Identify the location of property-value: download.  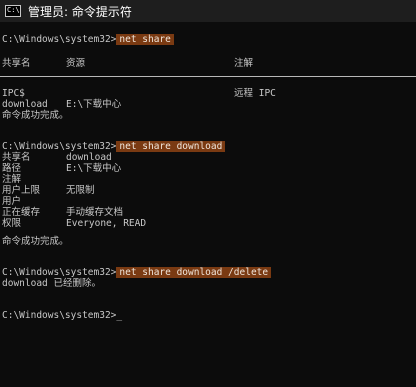
(89, 157).